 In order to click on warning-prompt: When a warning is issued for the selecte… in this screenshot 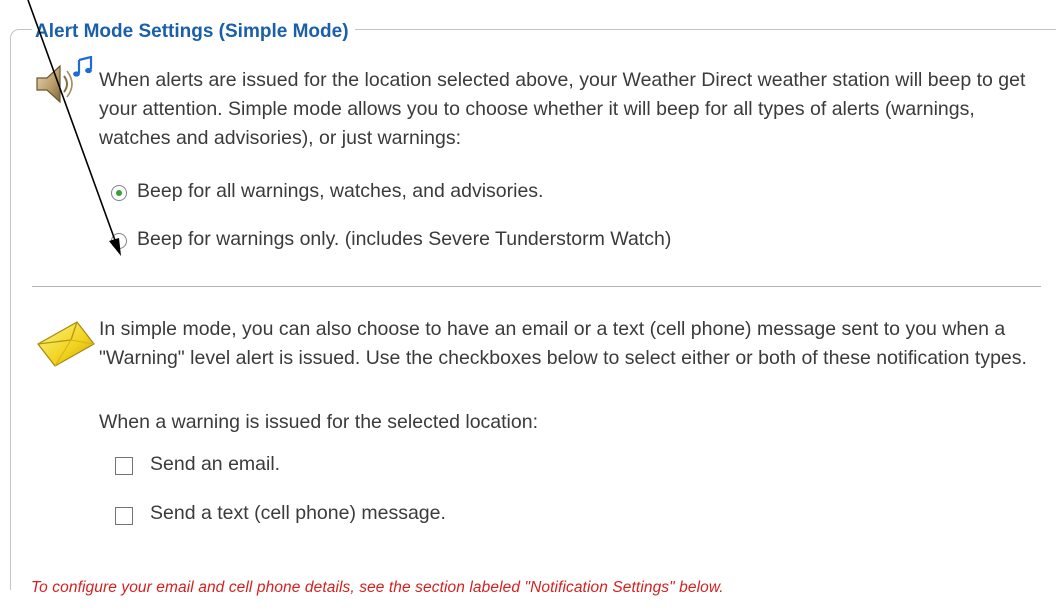, I will do `click(318, 422)`.